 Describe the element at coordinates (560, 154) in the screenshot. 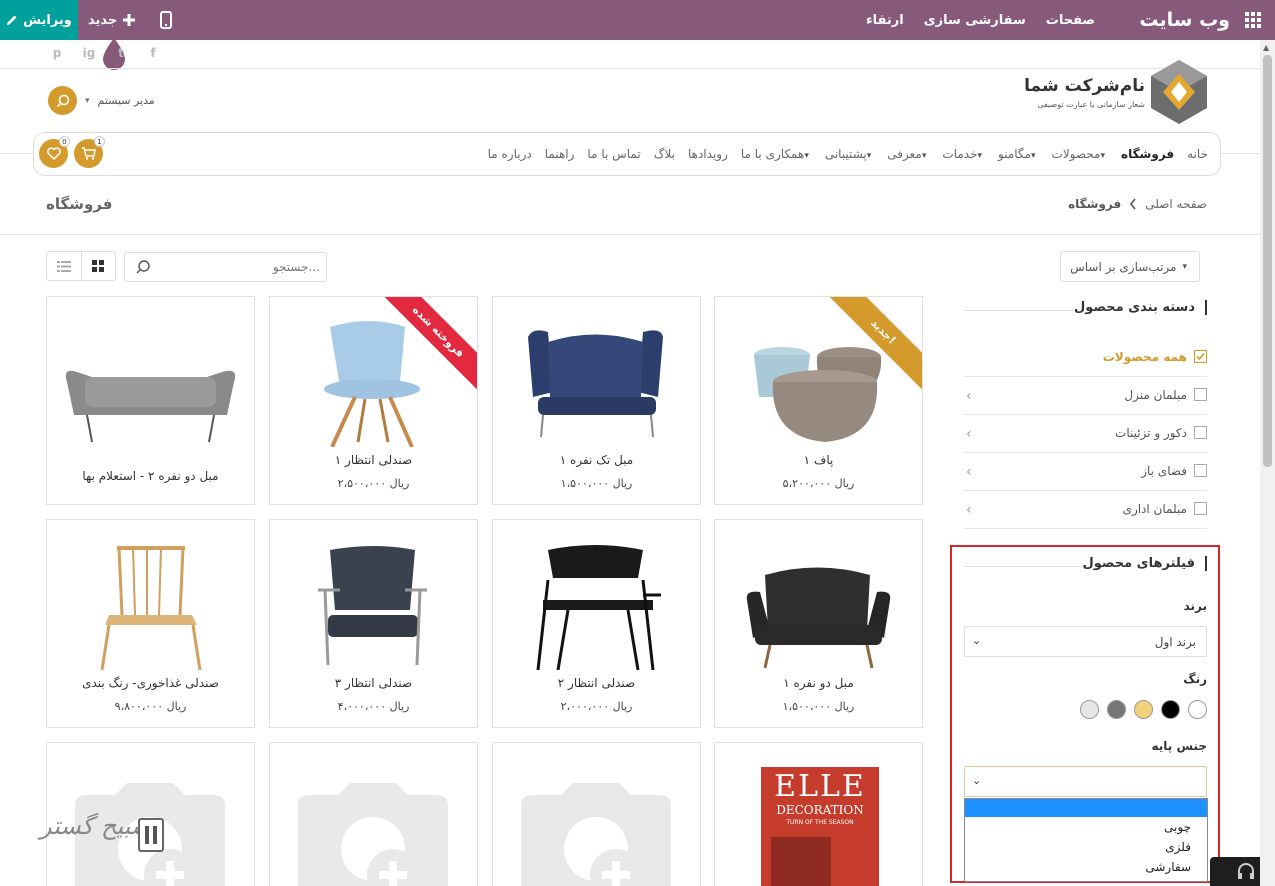

I see `nav-help: راهنما` at that location.